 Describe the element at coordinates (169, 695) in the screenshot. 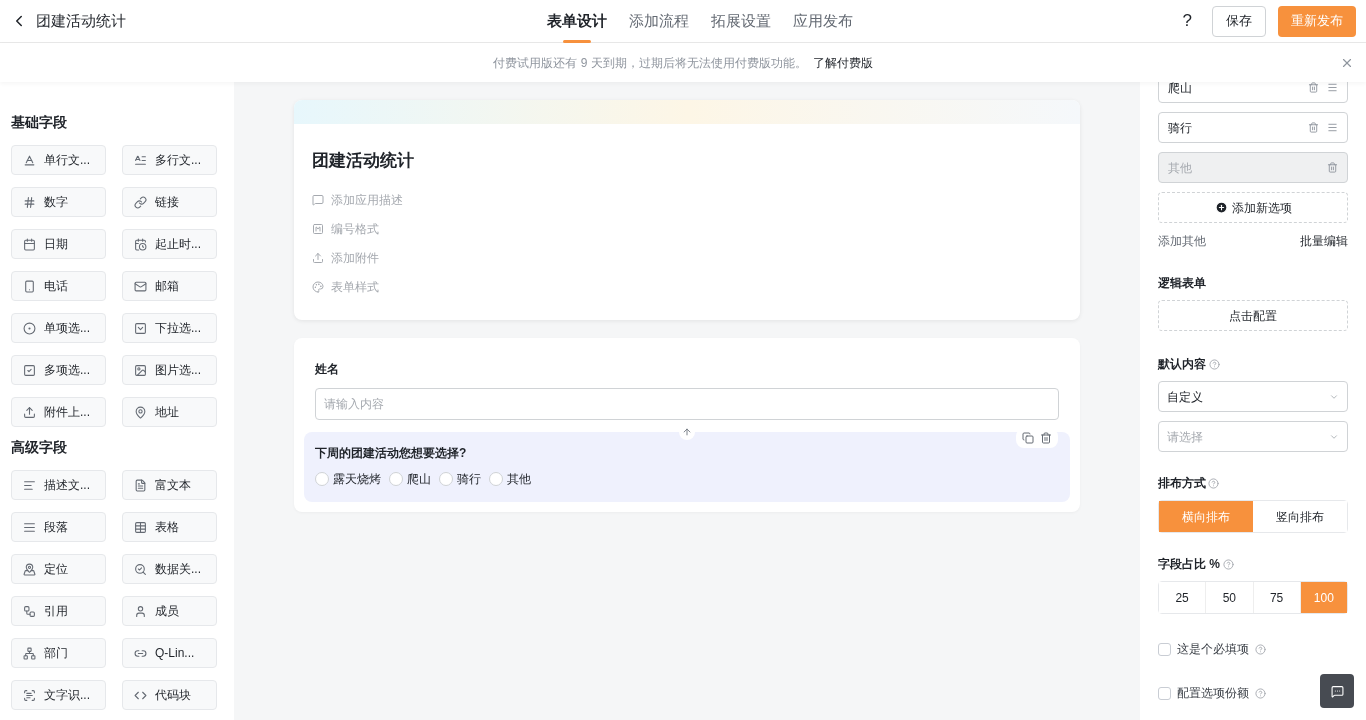

I see `field-type-item: 代码块` at that location.